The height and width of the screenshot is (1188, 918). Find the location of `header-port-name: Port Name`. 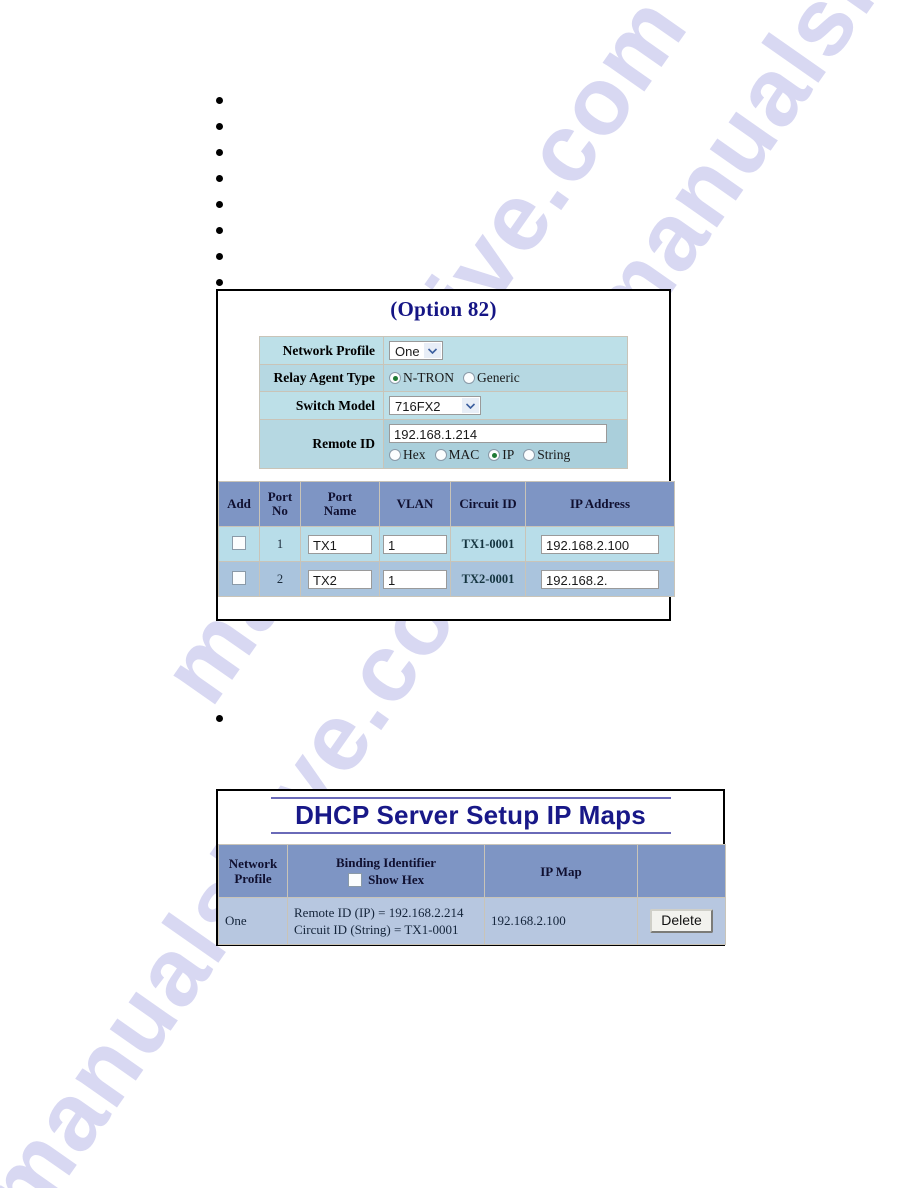

header-port-name: Port Name is located at coordinates (340, 504).